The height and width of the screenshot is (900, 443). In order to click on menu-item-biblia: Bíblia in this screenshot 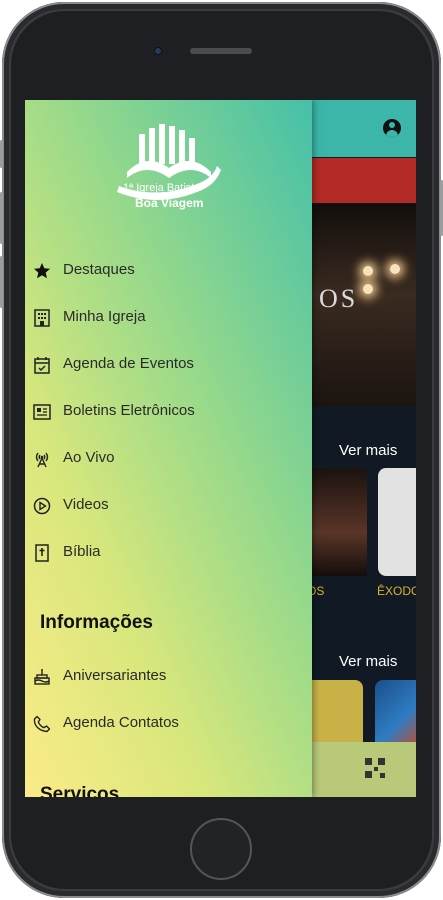, I will do `click(168, 554)`.